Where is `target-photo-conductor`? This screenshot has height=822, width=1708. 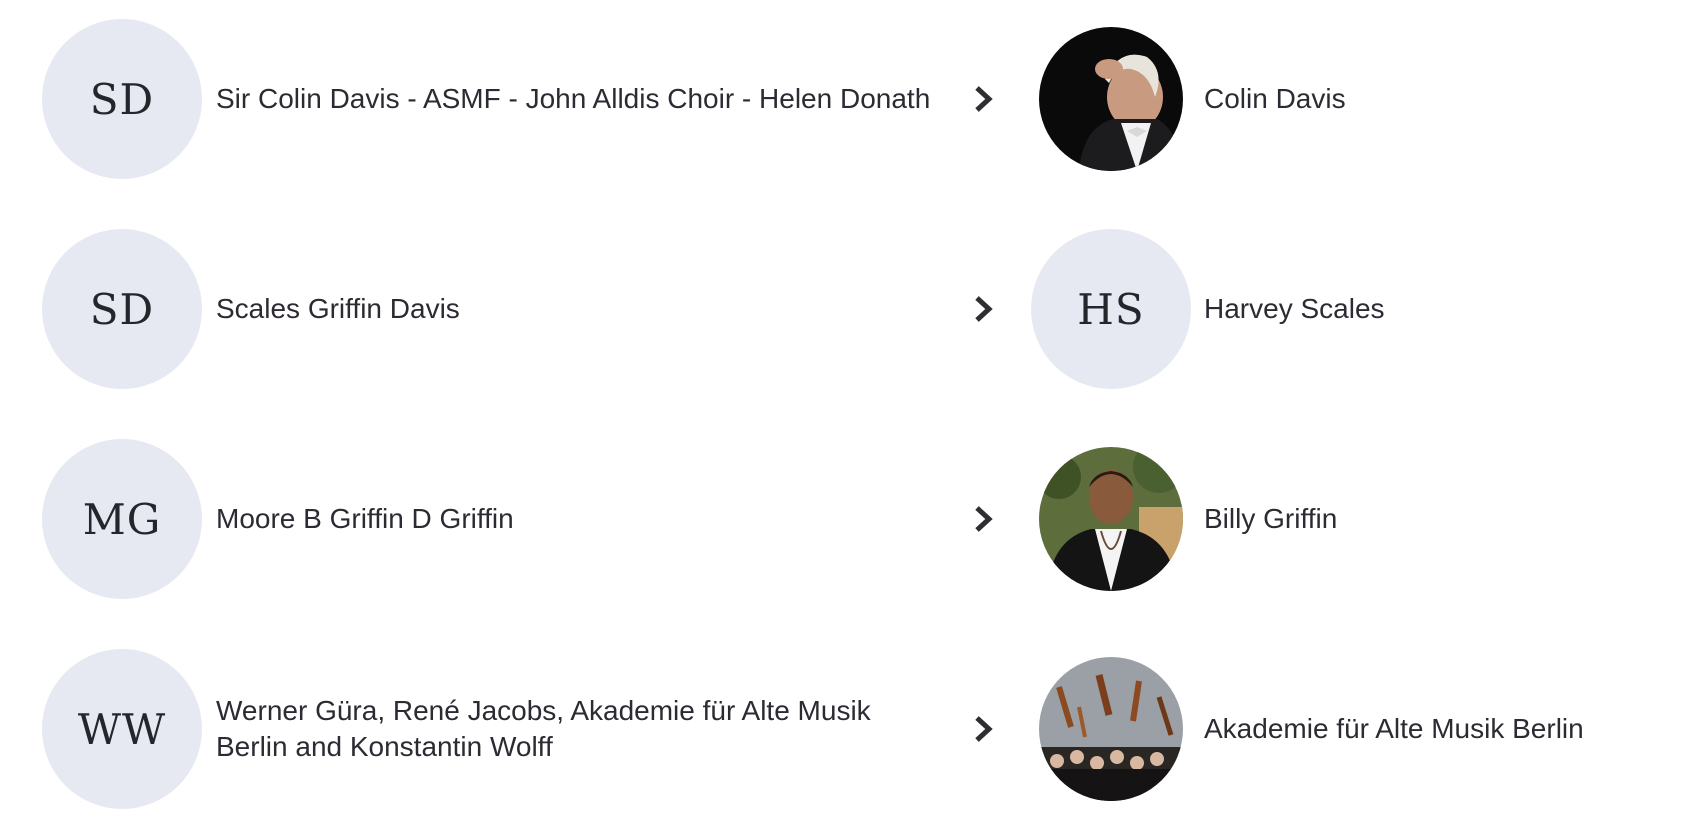 target-photo-conductor is located at coordinates (1111, 99).